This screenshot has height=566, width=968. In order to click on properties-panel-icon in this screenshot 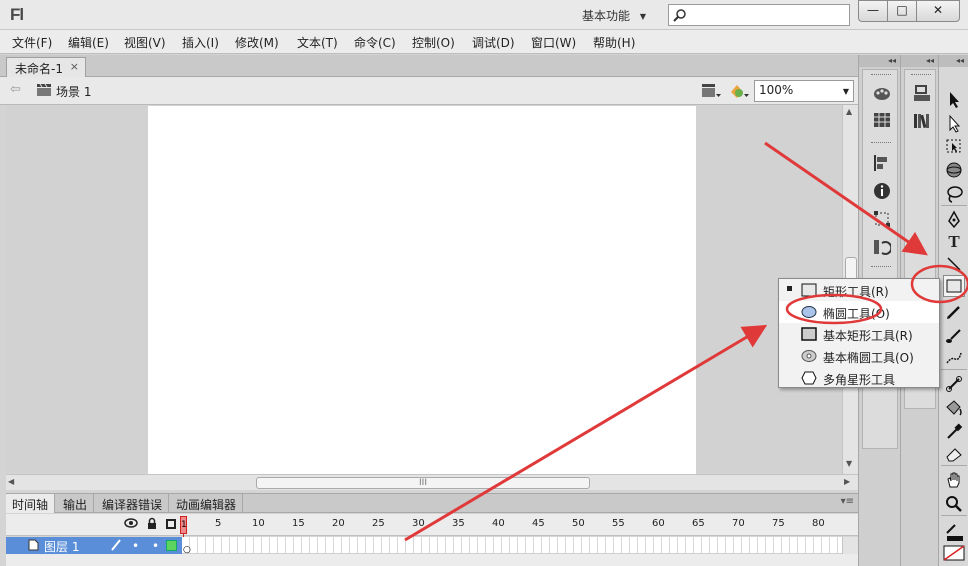, I will do `click(922, 93)`.